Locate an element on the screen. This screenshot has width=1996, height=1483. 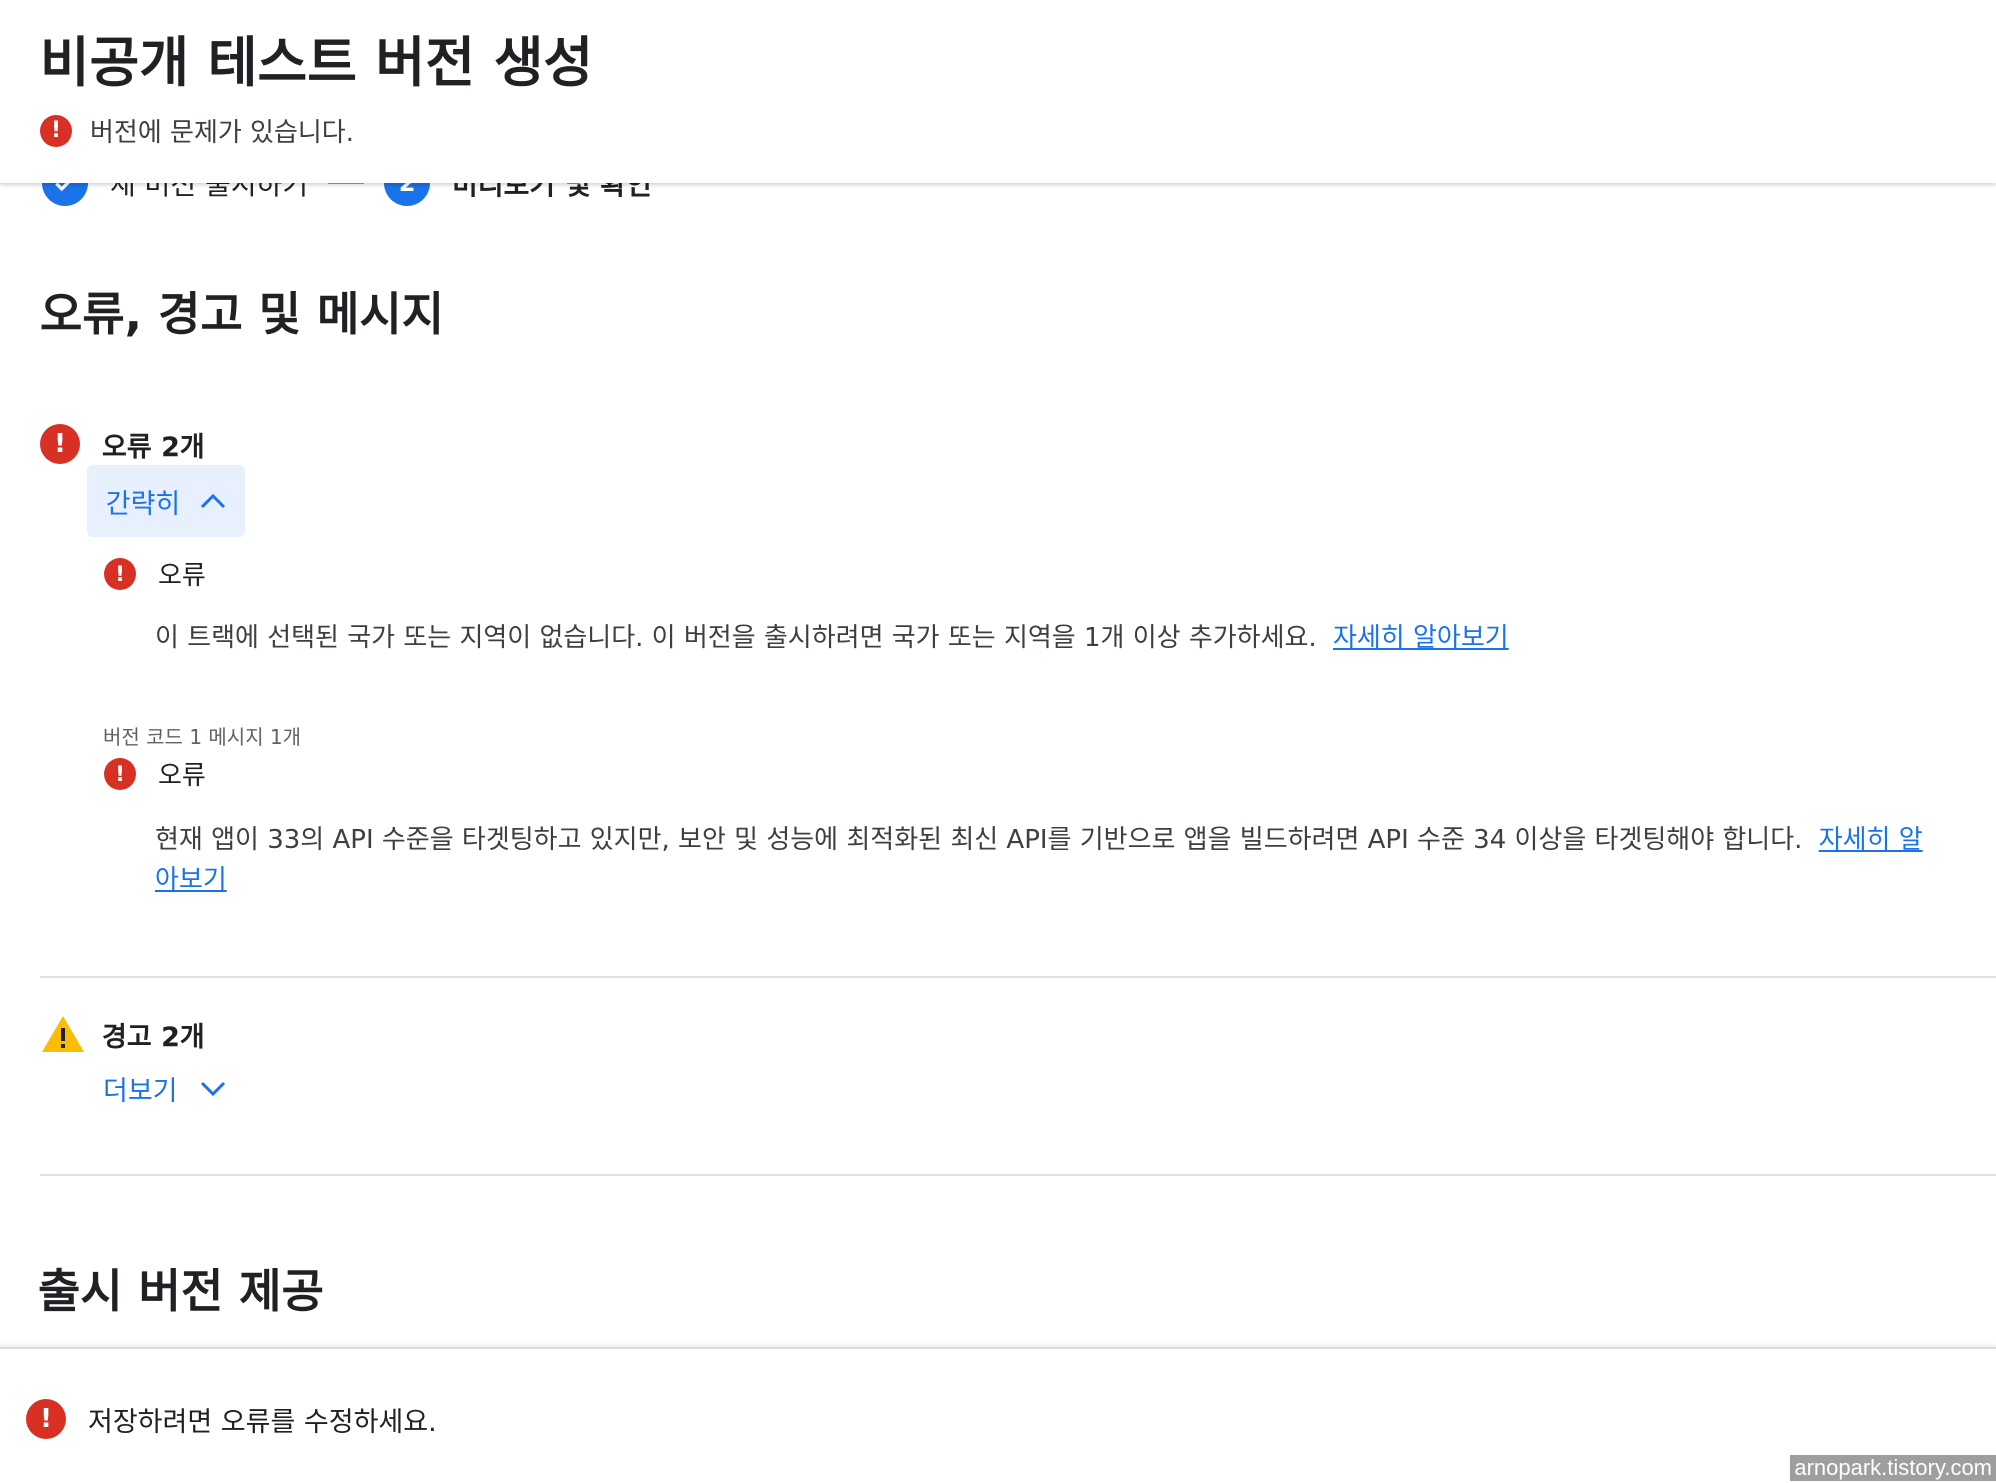
page-title: 비공개 테스트 버전 생성 is located at coordinates (317, 62).